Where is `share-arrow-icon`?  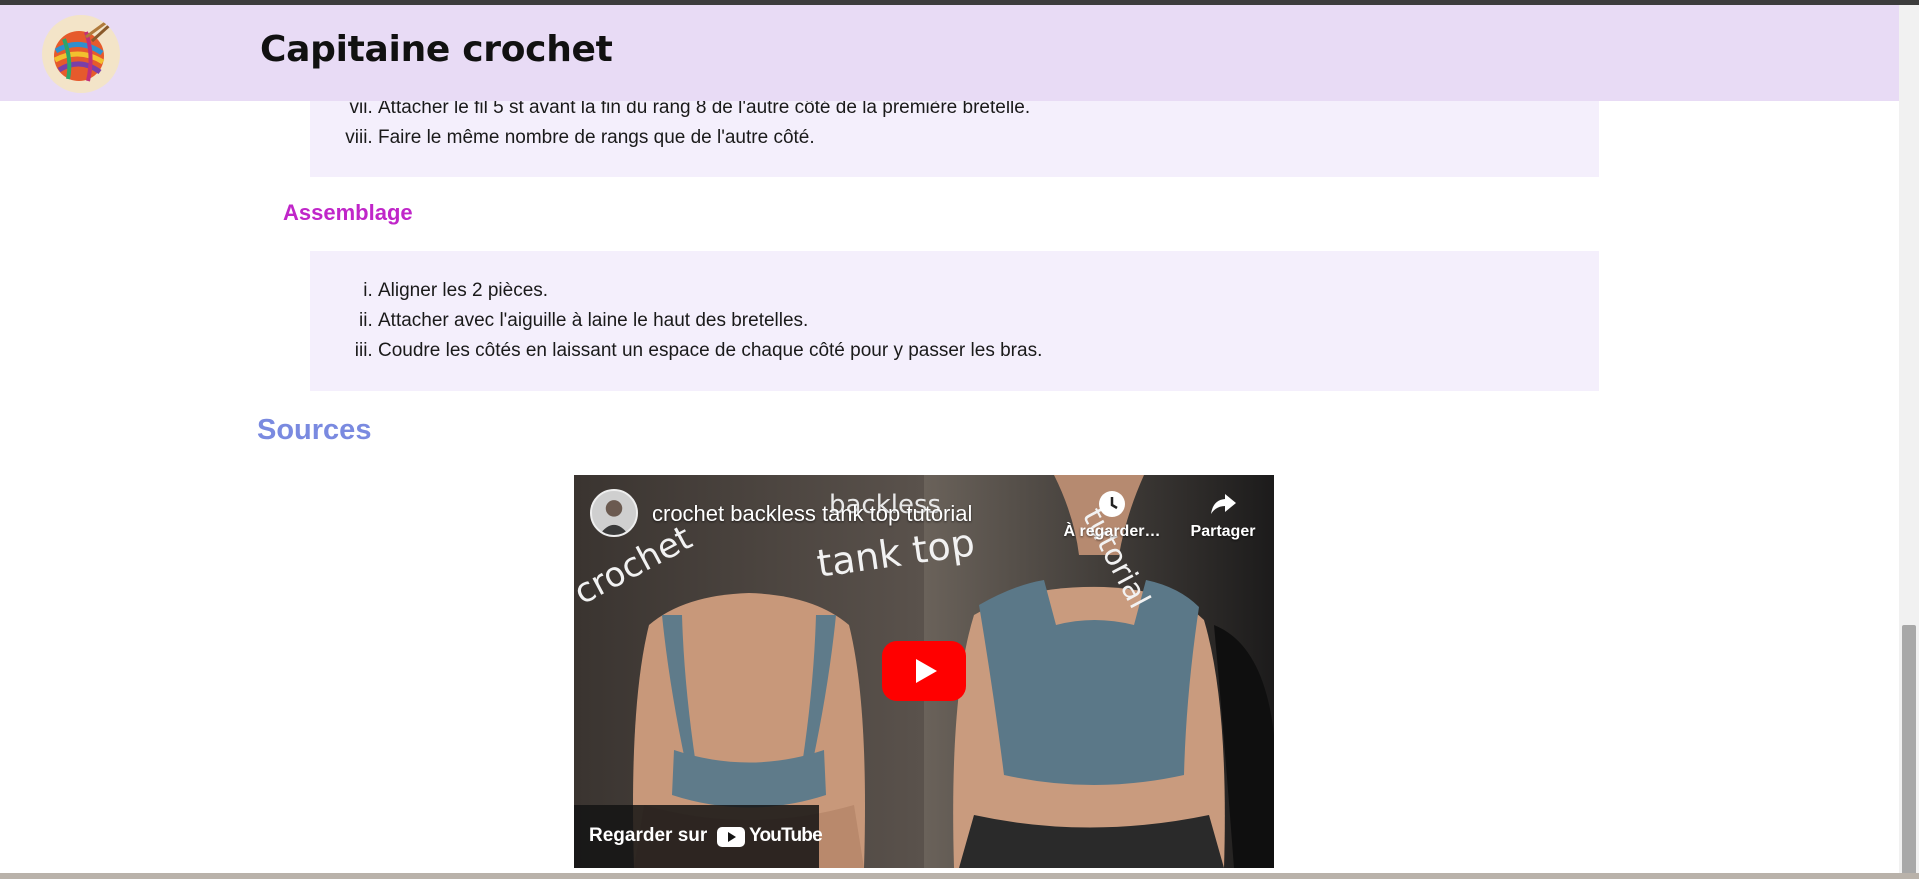
share-arrow-icon is located at coordinates (1223, 504).